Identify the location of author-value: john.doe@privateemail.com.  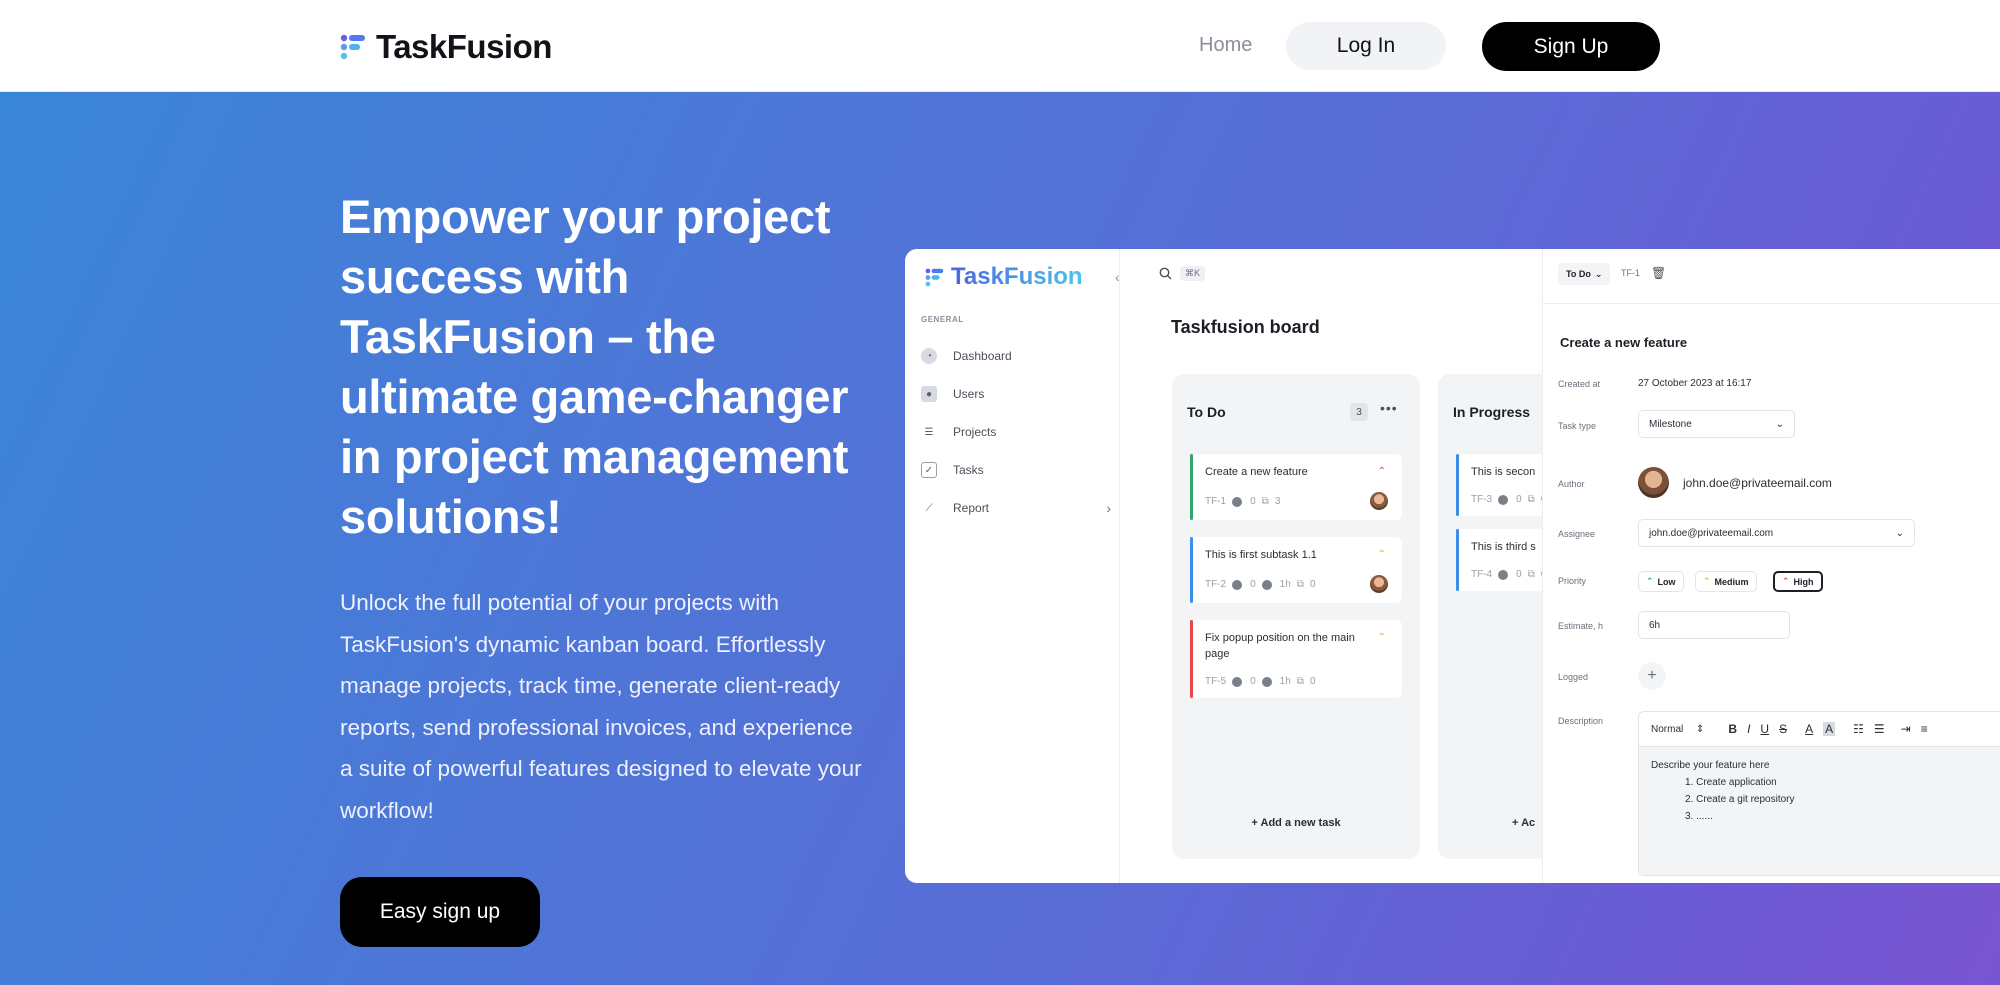
(1757, 483).